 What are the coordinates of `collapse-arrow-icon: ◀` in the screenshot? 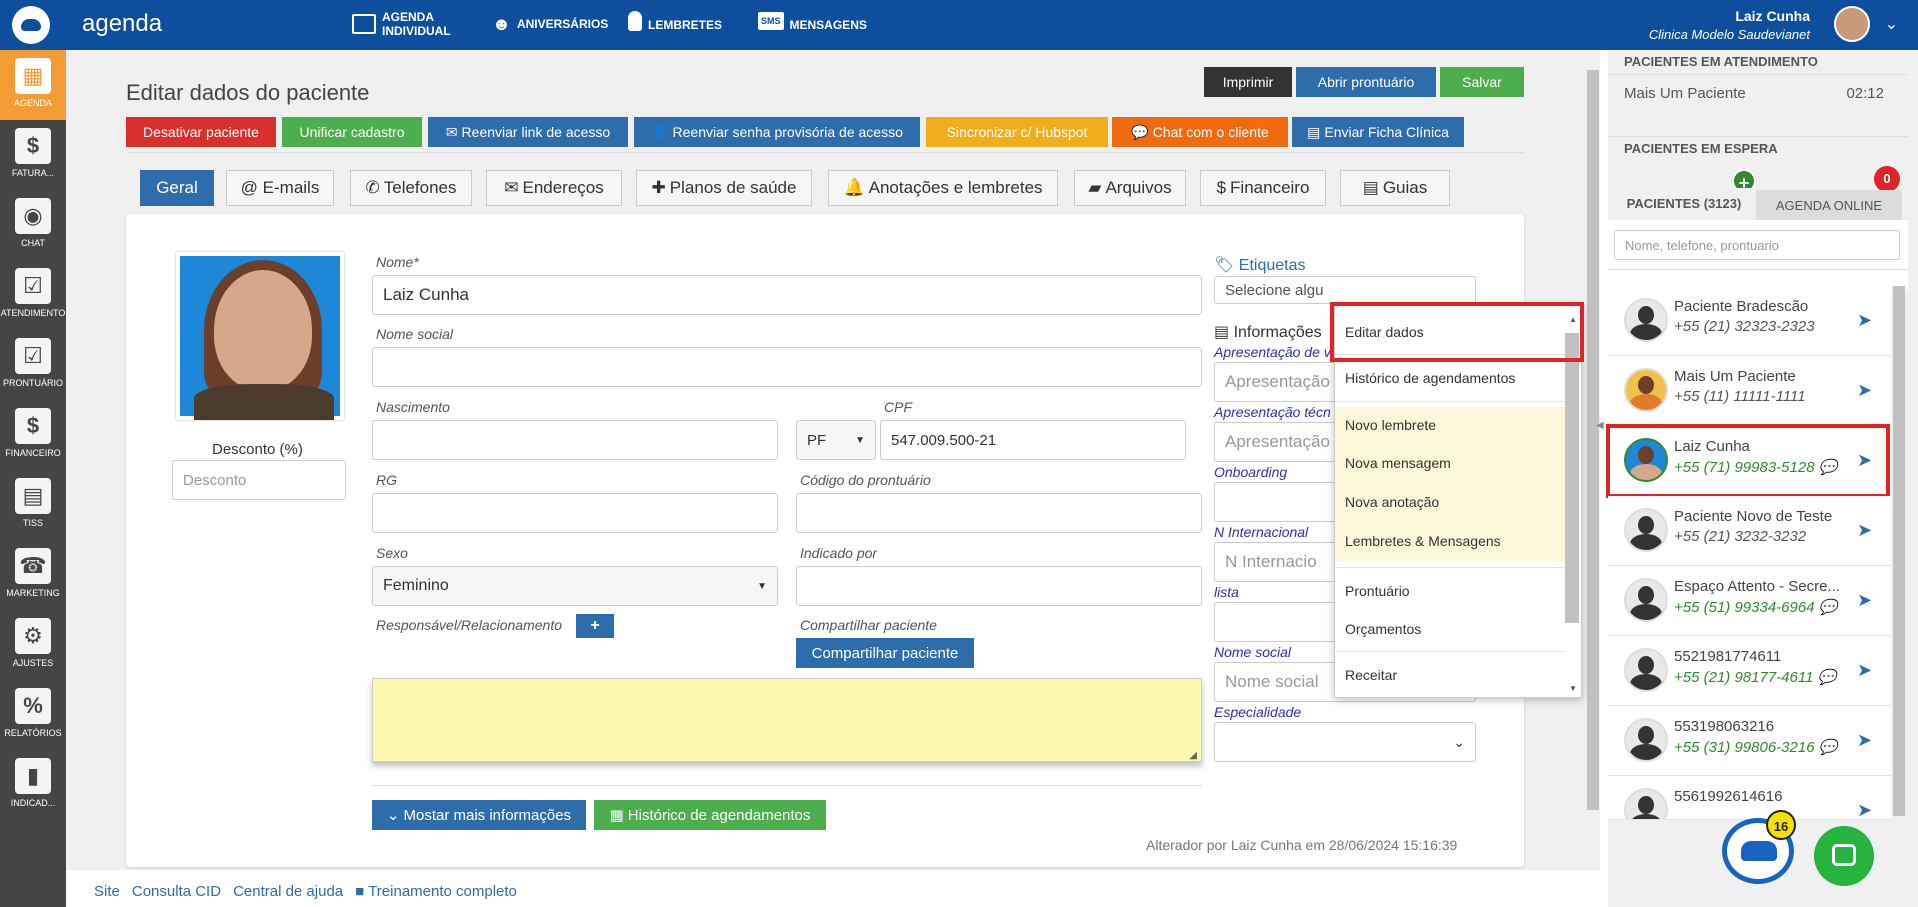 It's located at (1601, 430).